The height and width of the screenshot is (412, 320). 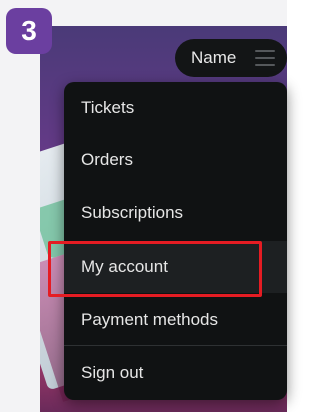 What do you see at coordinates (265, 58) in the screenshot?
I see `hamburger-icon` at bounding box center [265, 58].